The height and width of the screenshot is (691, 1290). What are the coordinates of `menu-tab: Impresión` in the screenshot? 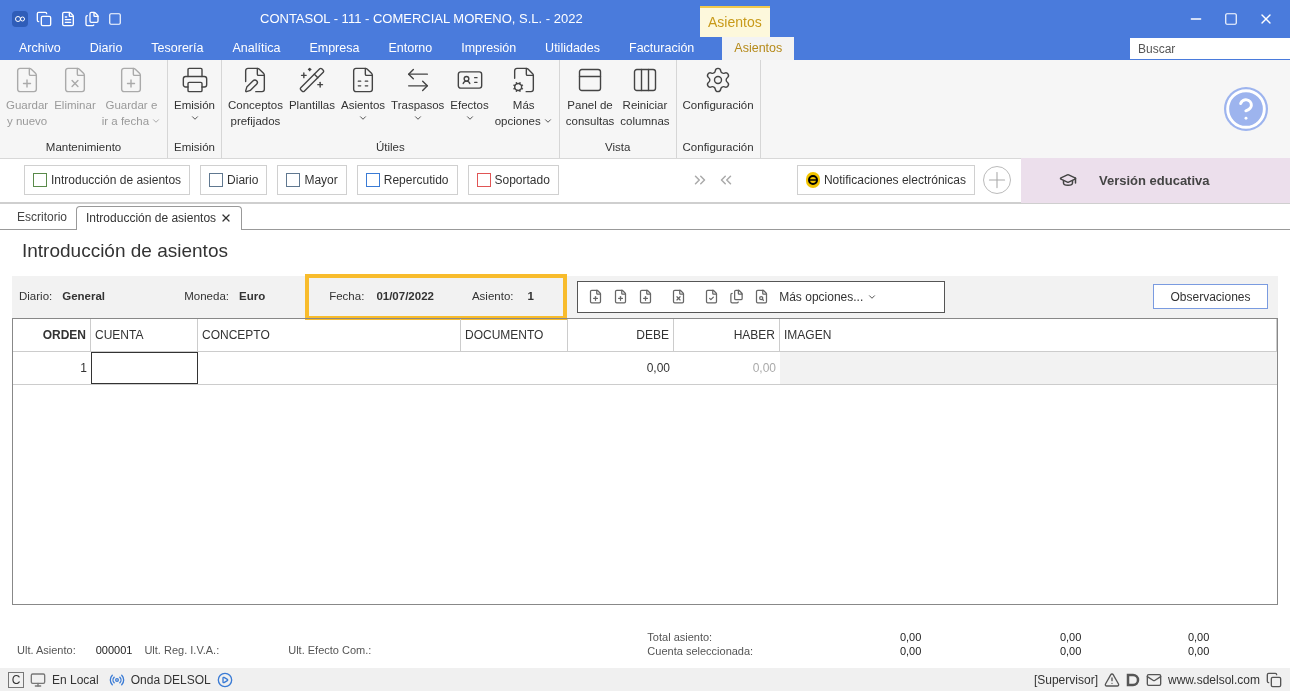 It's located at (489, 48).